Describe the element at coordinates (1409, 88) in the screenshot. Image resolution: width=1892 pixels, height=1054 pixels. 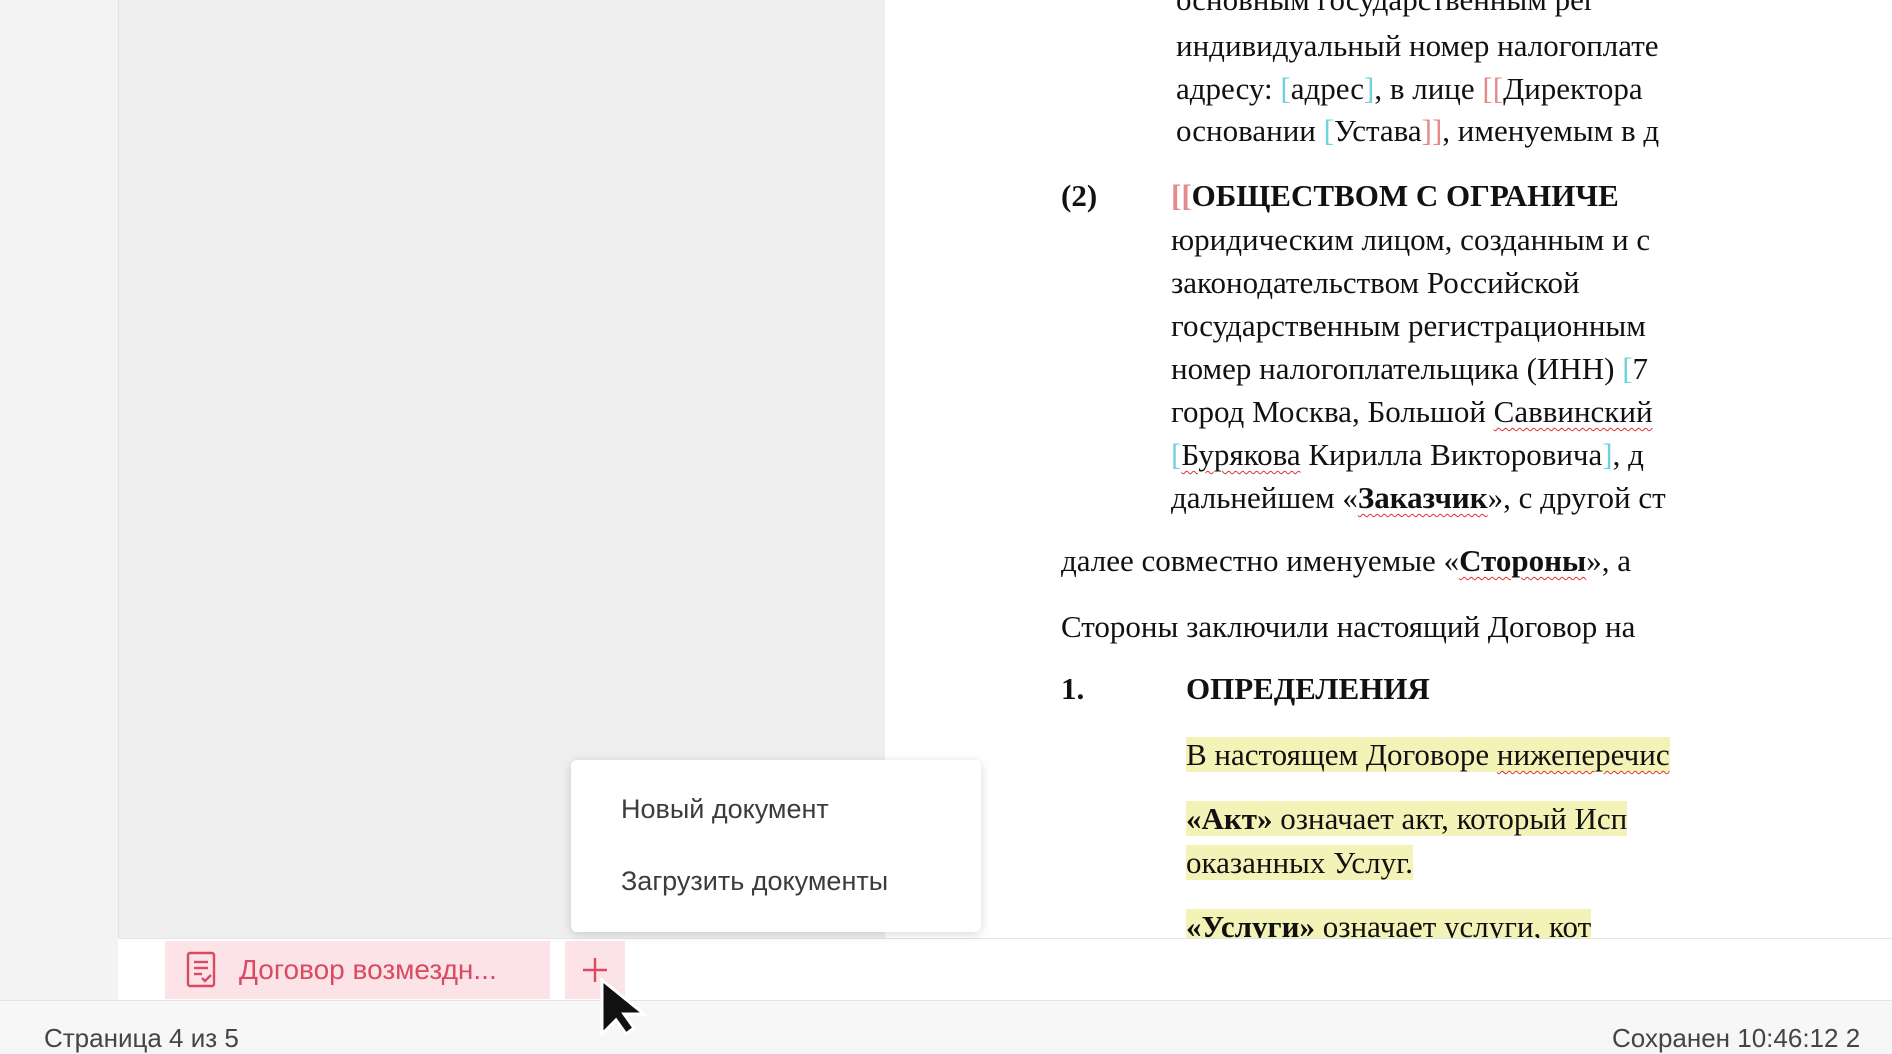
I see `doc-line: адресу: [адрес], в лице [[Директора` at that location.